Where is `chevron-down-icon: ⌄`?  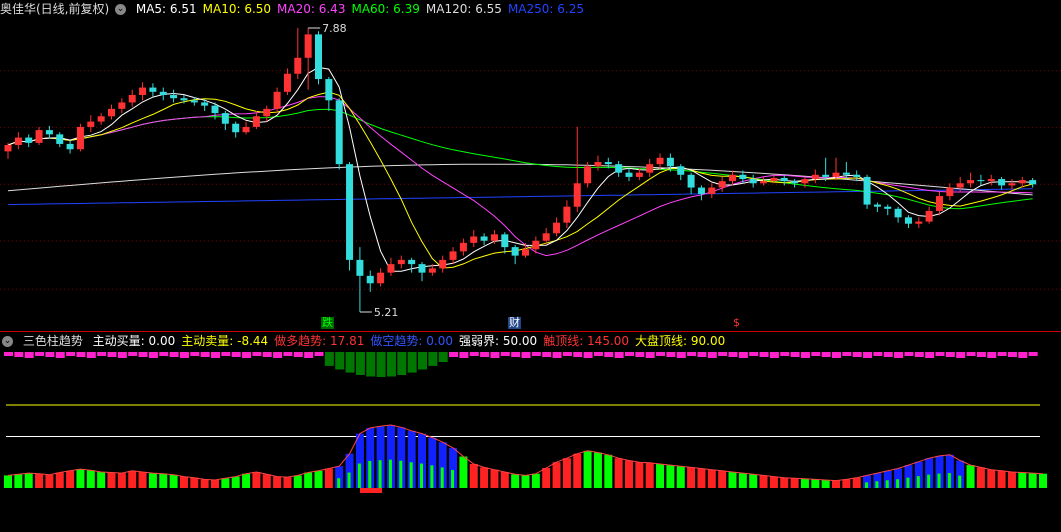
chevron-down-icon: ⌄ is located at coordinates (7, 341).